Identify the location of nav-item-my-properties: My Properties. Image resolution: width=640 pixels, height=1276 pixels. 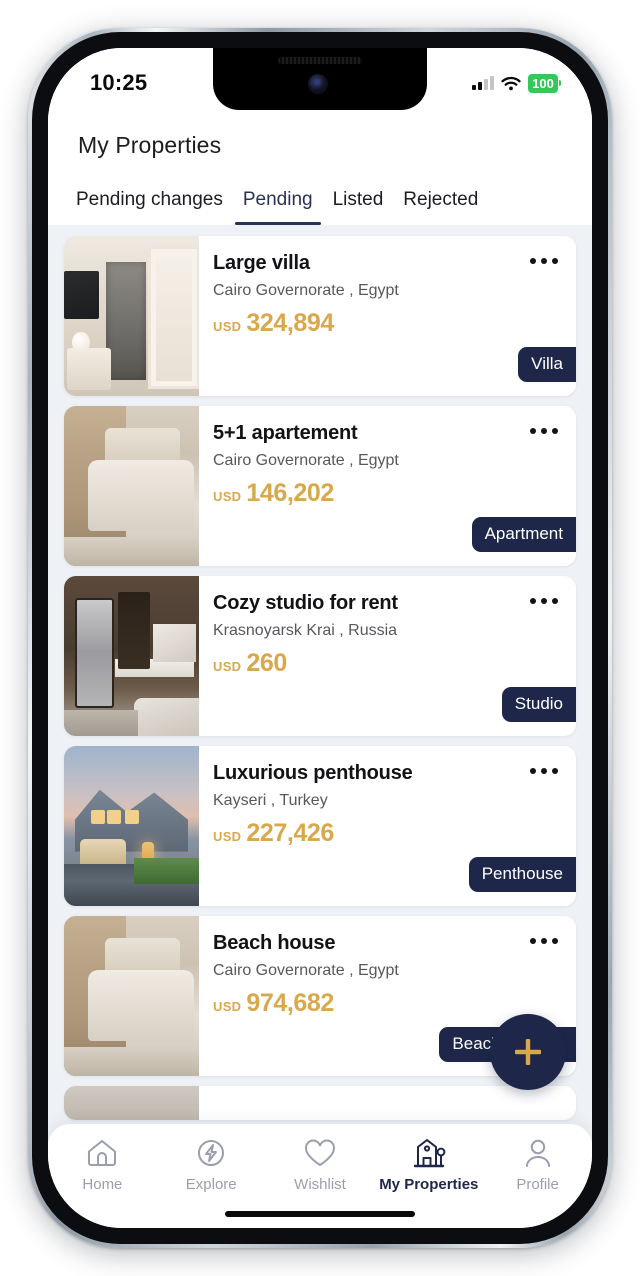
(428, 1165).